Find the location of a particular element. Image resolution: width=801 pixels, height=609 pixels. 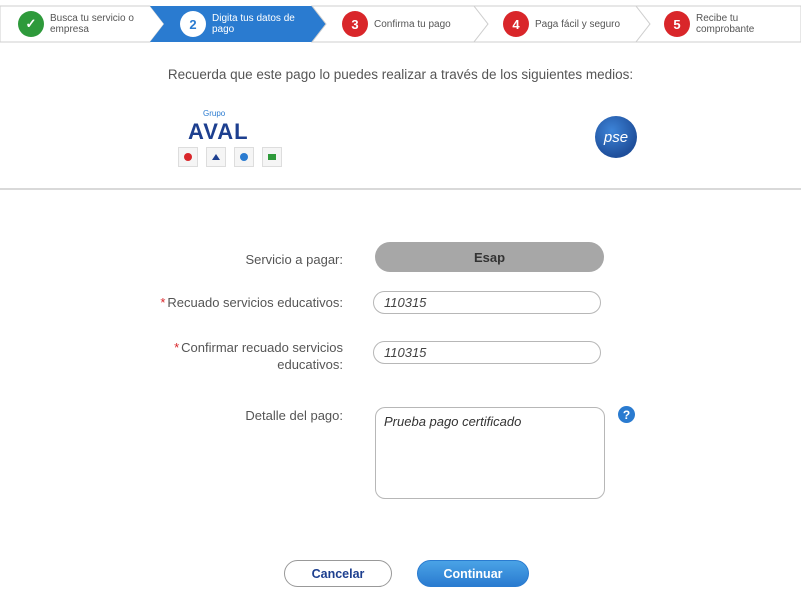

aval-bank-icons is located at coordinates (230, 157).